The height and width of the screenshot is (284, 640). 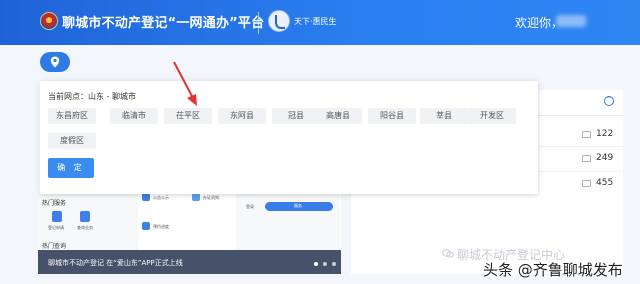 I want to click on register-apply-icon, so click(x=57, y=216).